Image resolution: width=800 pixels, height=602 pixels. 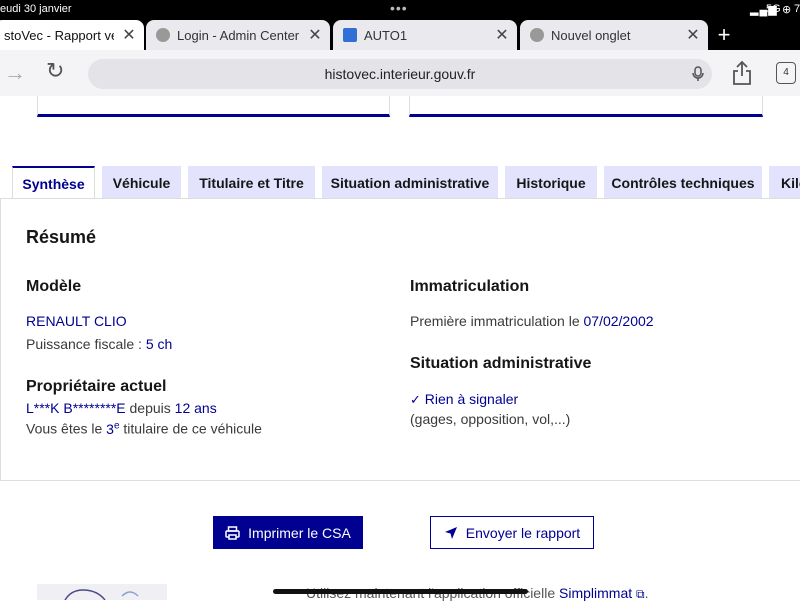 I want to click on car-illustration-icon, so click(x=102, y=592).